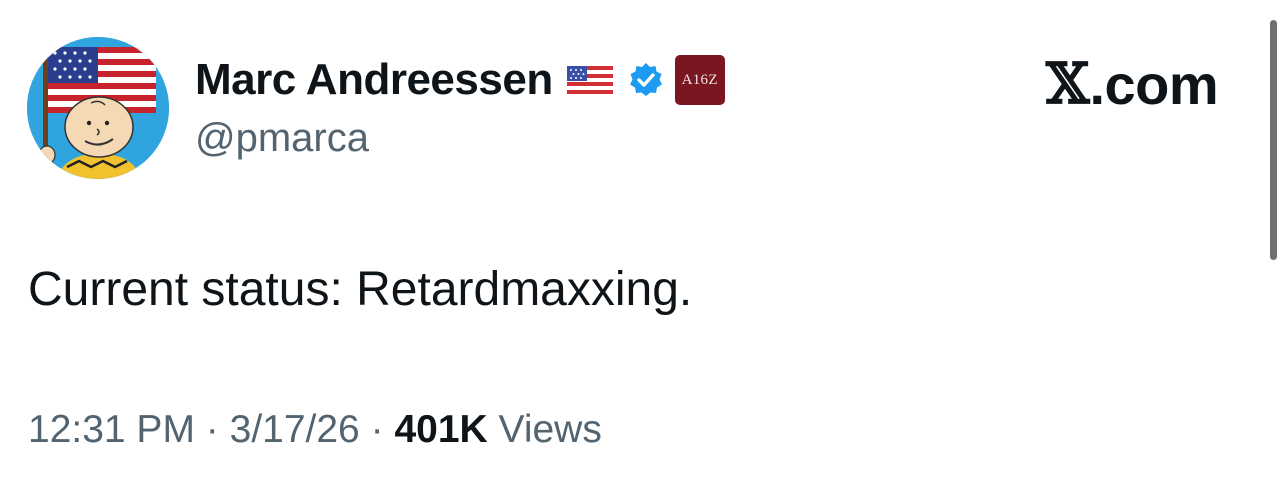  What do you see at coordinates (646, 80) in the screenshot?
I see `verified-badge-icon` at bounding box center [646, 80].